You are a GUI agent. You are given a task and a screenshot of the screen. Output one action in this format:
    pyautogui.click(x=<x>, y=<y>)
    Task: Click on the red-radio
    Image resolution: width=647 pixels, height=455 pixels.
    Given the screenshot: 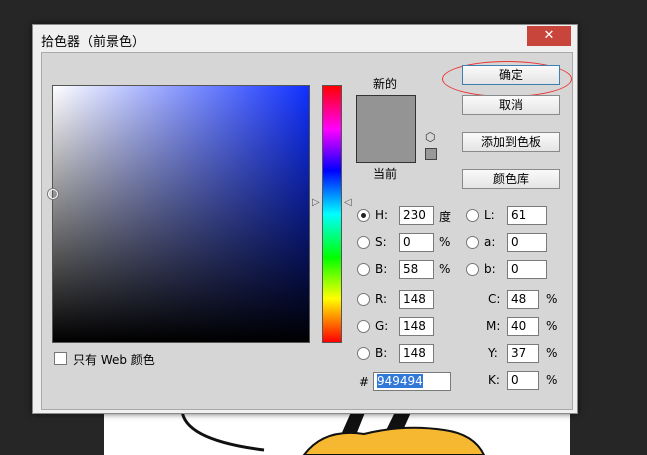 What is the action you would take?
    pyautogui.click(x=363, y=299)
    